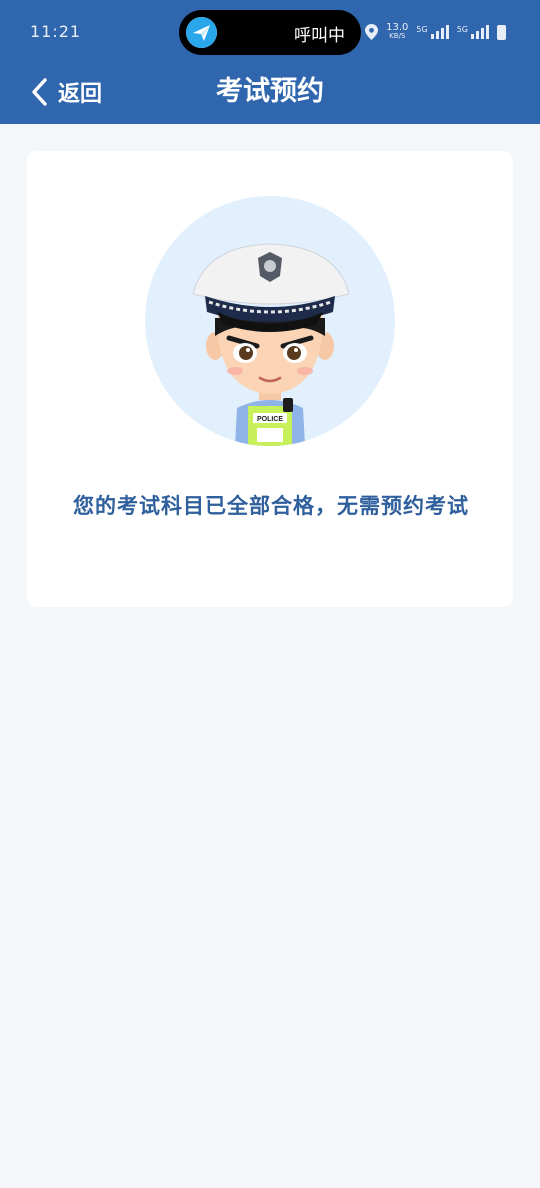 This screenshot has height=1188, width=540. Describe the element at coordinates (270, 32) in the screenshot. I see `call-island: 呼叫中` at that location.